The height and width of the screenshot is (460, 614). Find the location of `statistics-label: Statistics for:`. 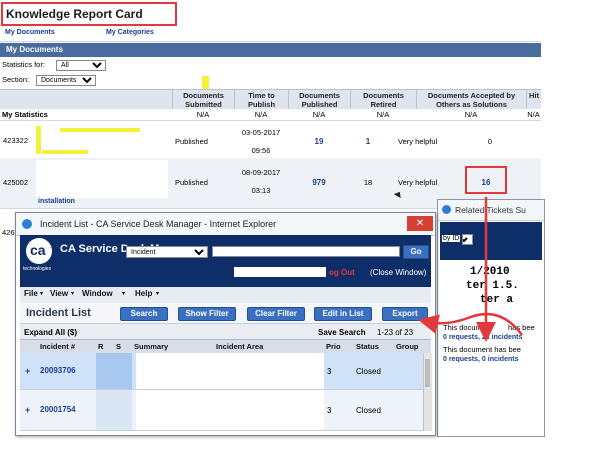

statistics-label: Statistics for: is located at coordinates (23, 64).